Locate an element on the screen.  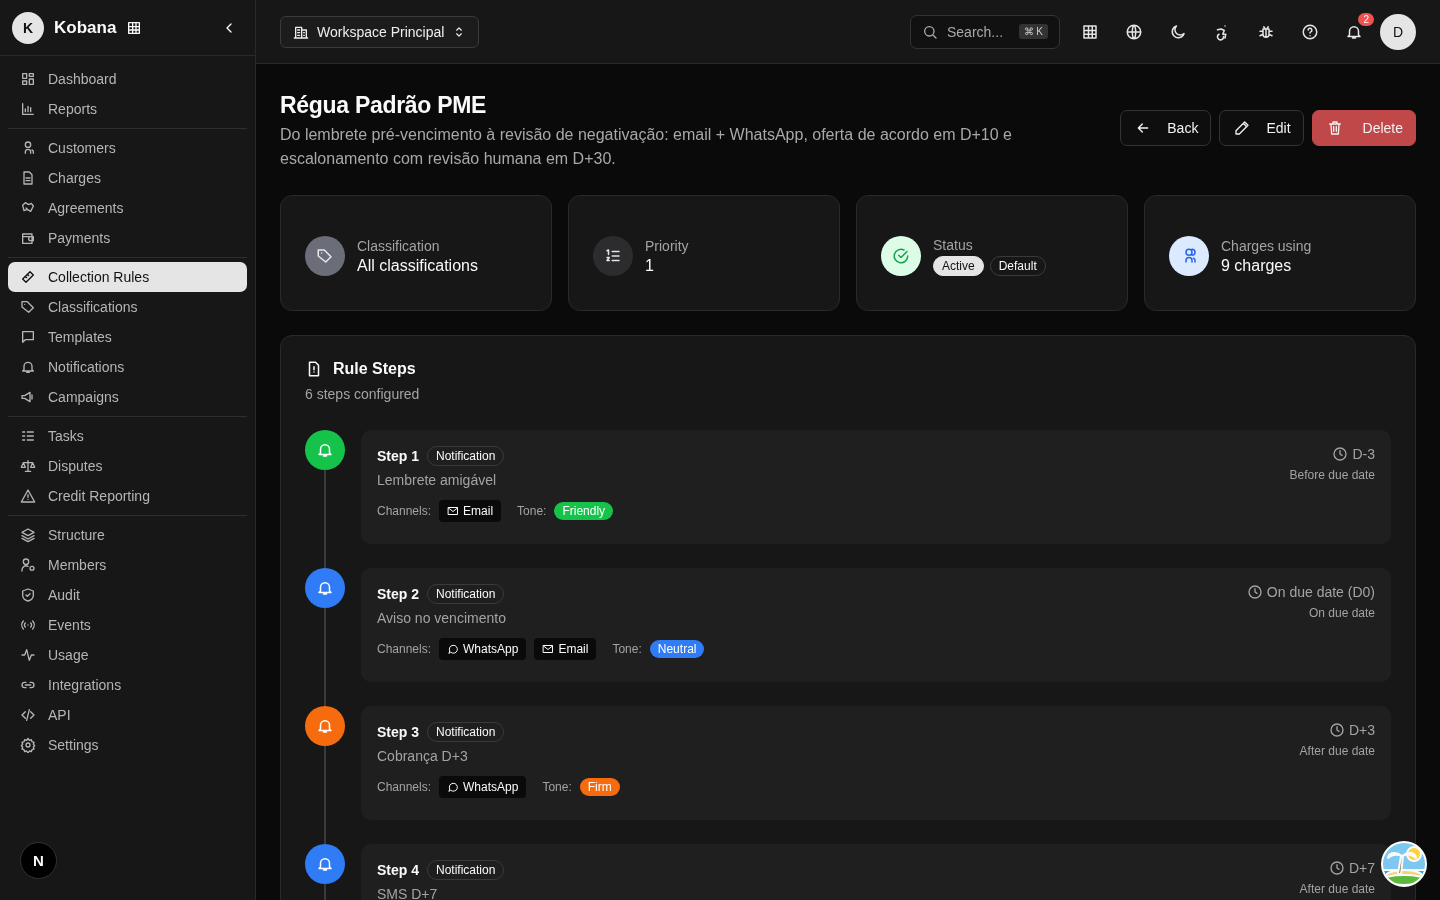
step-name: Step 3 is located at coordinates (398, 732).